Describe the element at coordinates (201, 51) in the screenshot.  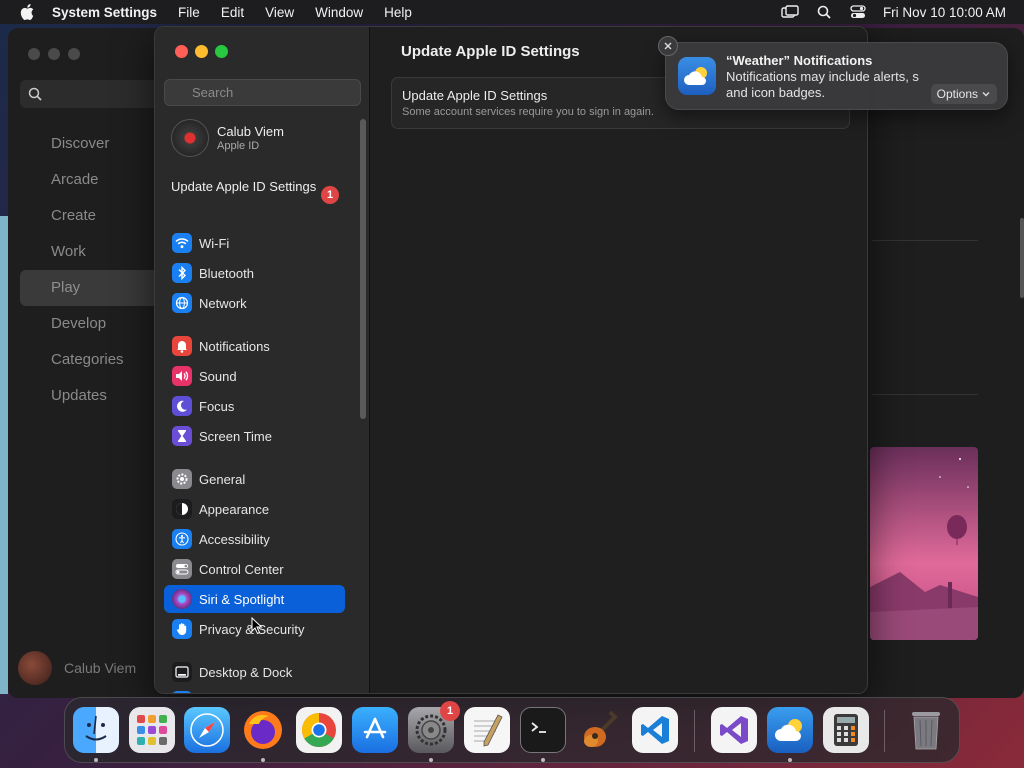
I see `minimize-window-button` at that location.